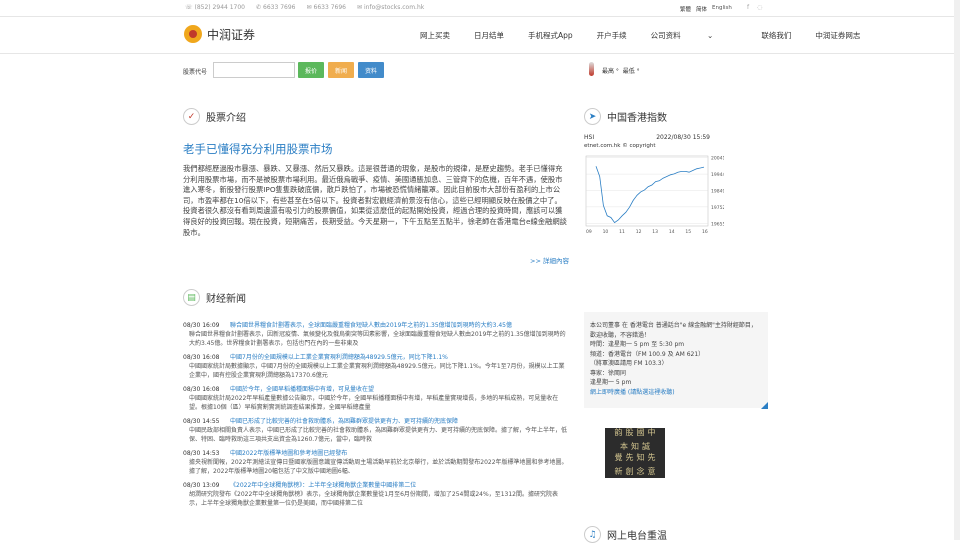 The image size is (960, 543). What do you see at coordinates (685, 9) in the screenshot?
I see `lang-tc: 繁體` at bounding box center [685, 9].